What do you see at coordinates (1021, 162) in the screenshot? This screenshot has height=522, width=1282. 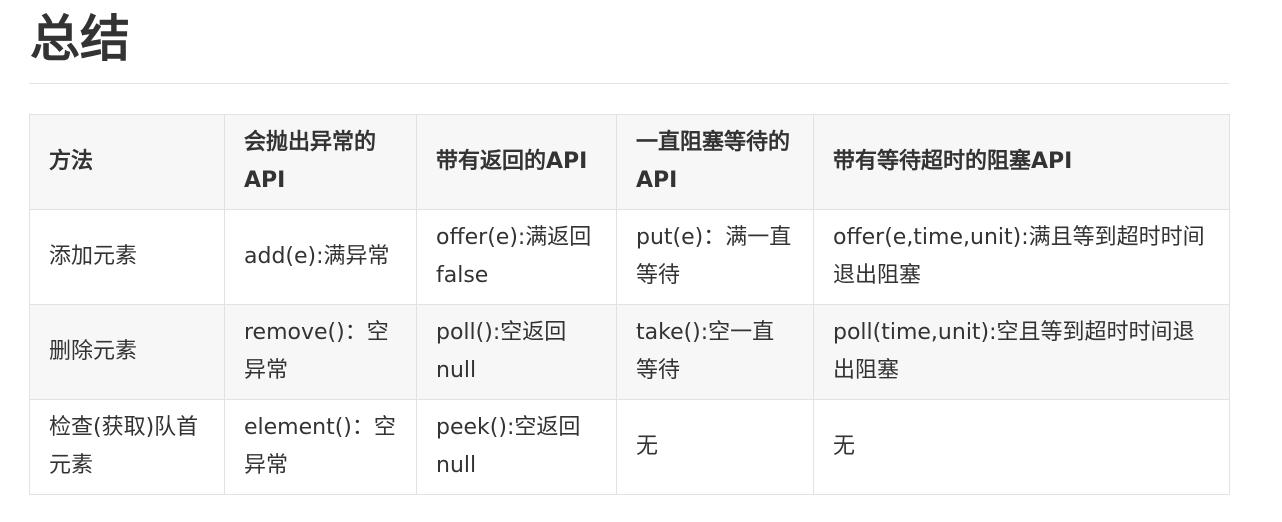 I see `header-timeout-blocking-api: 带有等待超时的阻塞API` at bounding box center [1021, 162].